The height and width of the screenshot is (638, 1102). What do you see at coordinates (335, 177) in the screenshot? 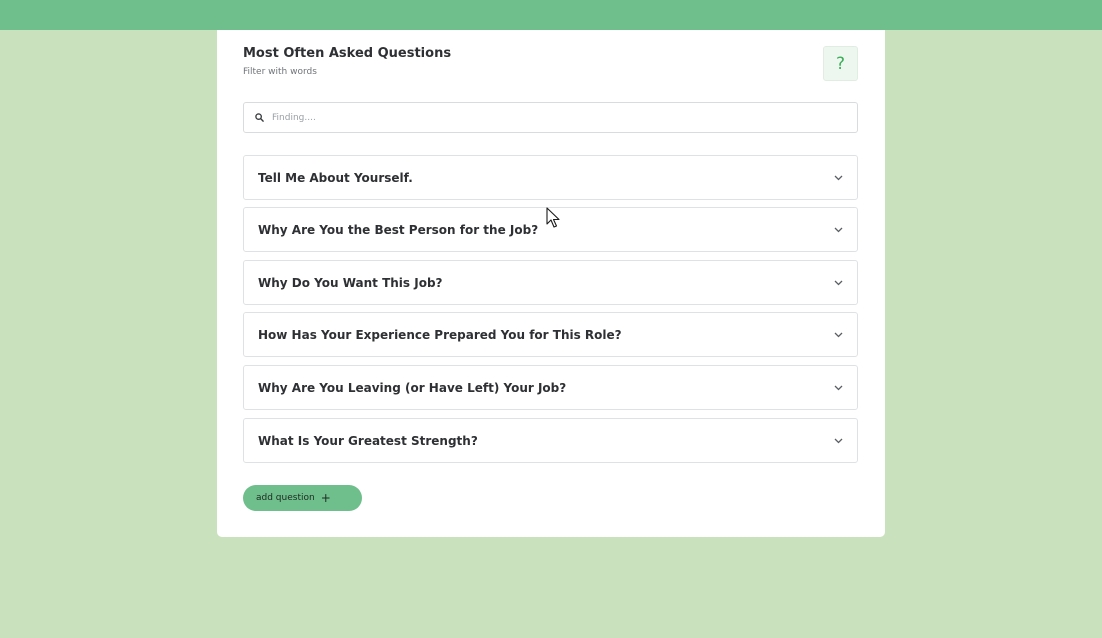
I see `faq-question: Tell Me About Yourself.` at bounding box center [335, 177].